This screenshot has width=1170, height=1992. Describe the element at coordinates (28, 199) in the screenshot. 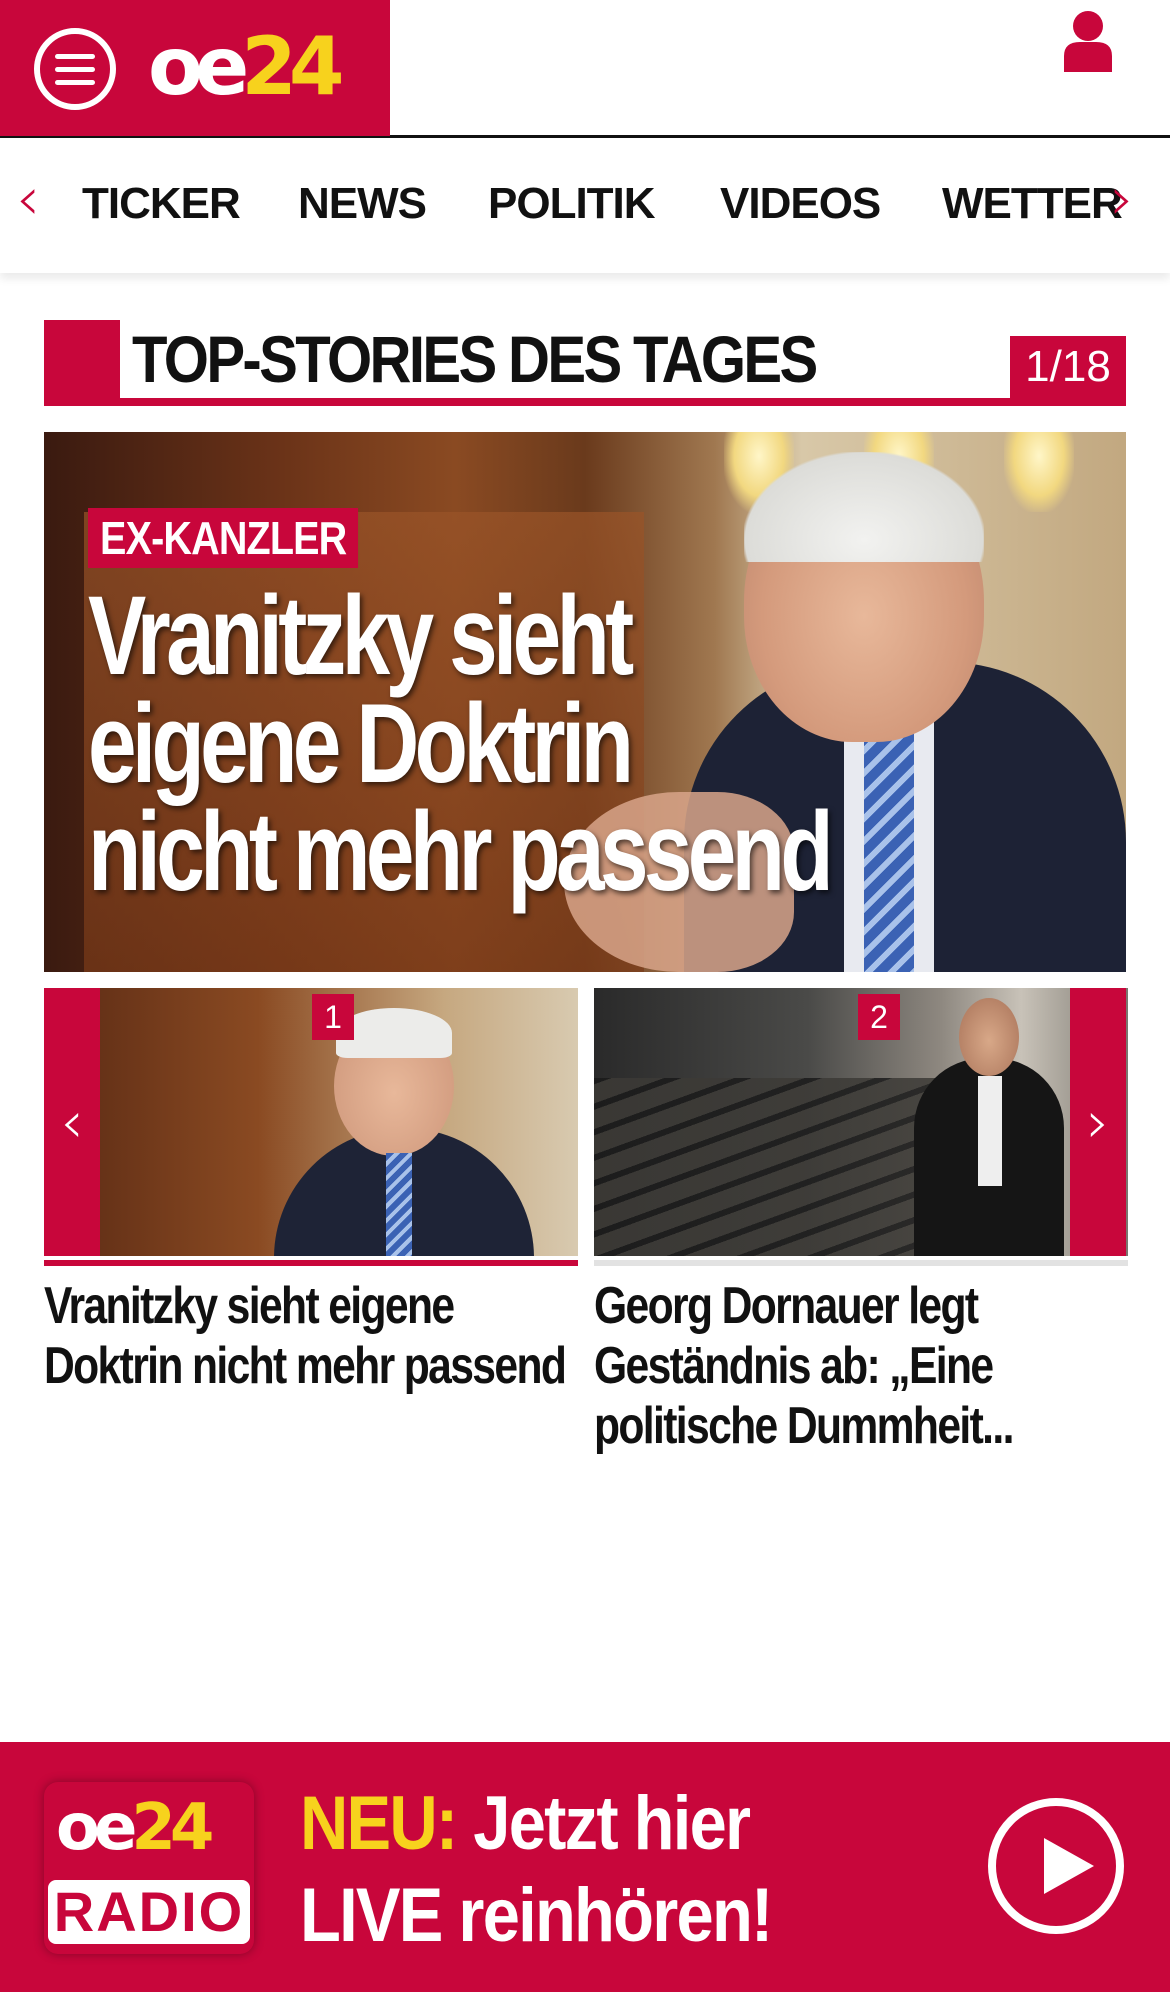

I see `nav-prev-arrow-icon: ‹` at that location.